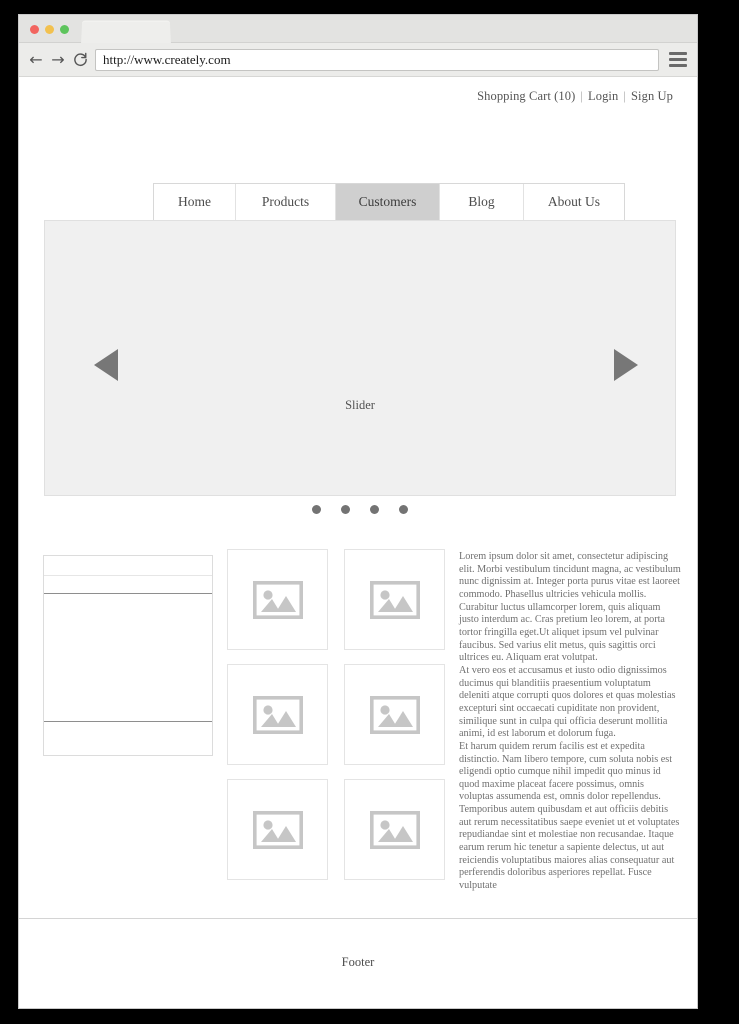 The height and width of the screenshot is (1024, 739). I want to click on shopping-cart-link: Shopping Cart (10), so click(526, 96).